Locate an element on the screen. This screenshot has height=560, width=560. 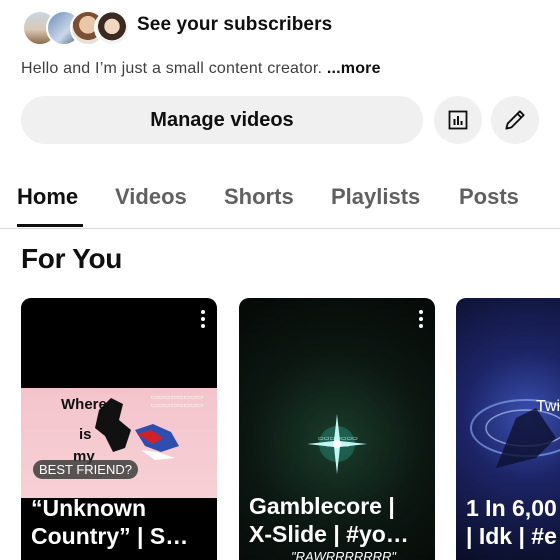
short-title-line: | Idk | #e is located at coordinates (511, 536).